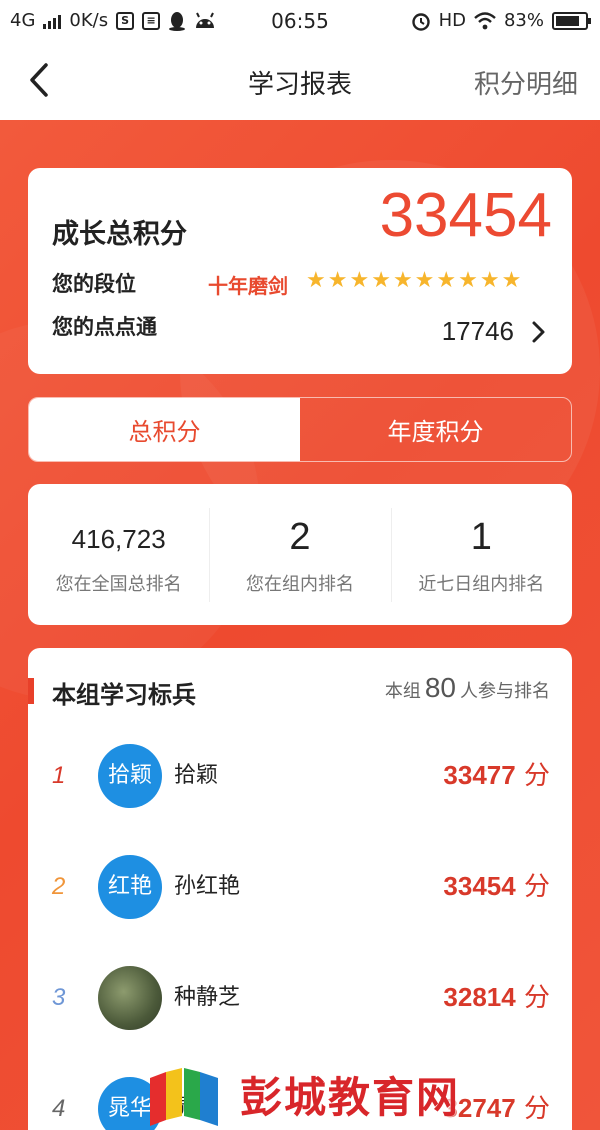 This screenshot has width=600, height=1130. What do you see at coordinates (300, 886) in the screenshot?
I see `leaderboard-row: 2 红艳 孙红艳 33454 分` at bounding box center [300, 886].